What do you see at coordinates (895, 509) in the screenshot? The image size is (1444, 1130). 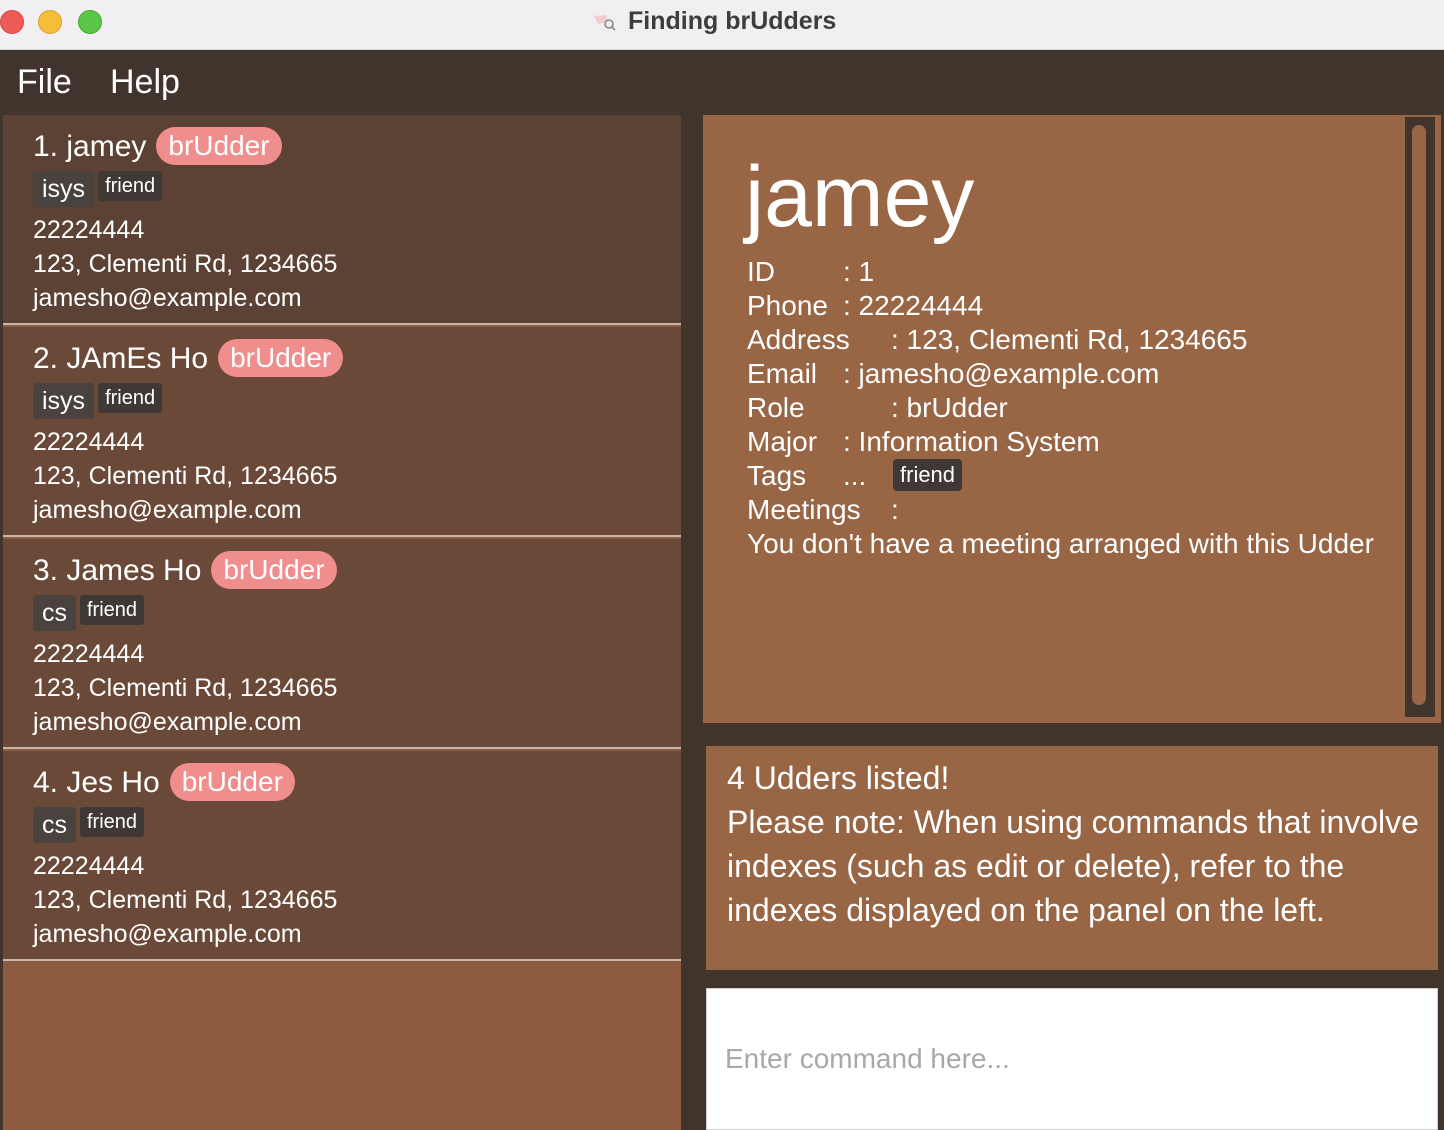 I see `detail-meetings-value: :` at bounding box center [895, 509].